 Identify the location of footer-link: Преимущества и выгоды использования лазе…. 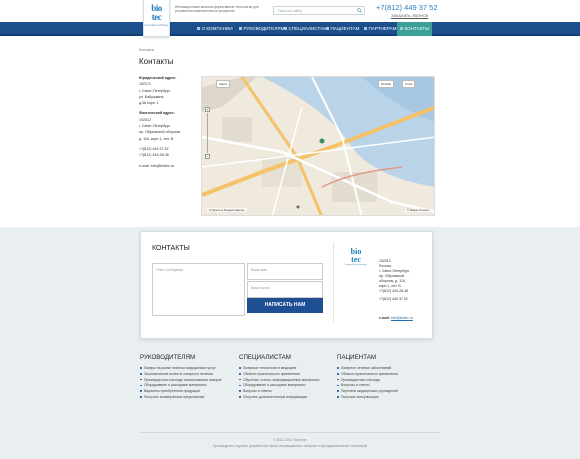
(188, 380).